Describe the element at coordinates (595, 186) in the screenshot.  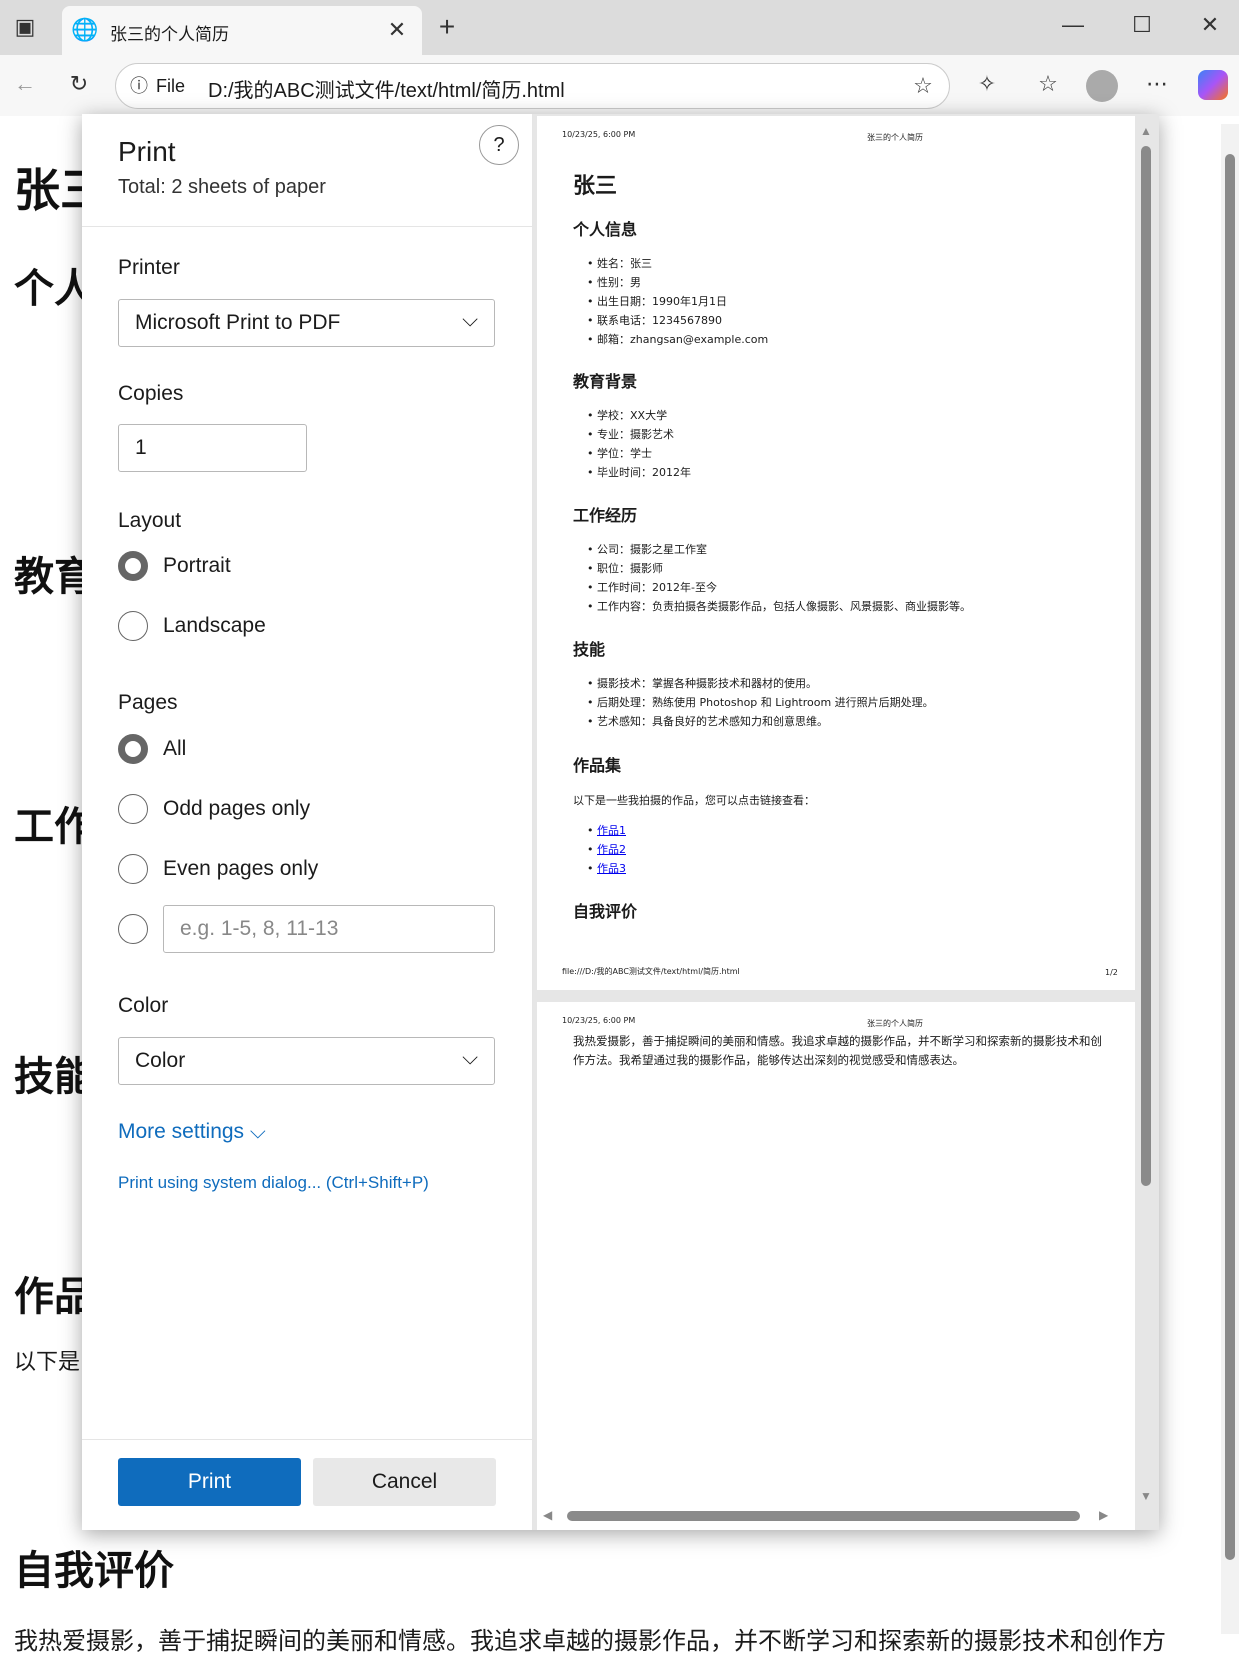
I see `preview-name: 张三` at that location.